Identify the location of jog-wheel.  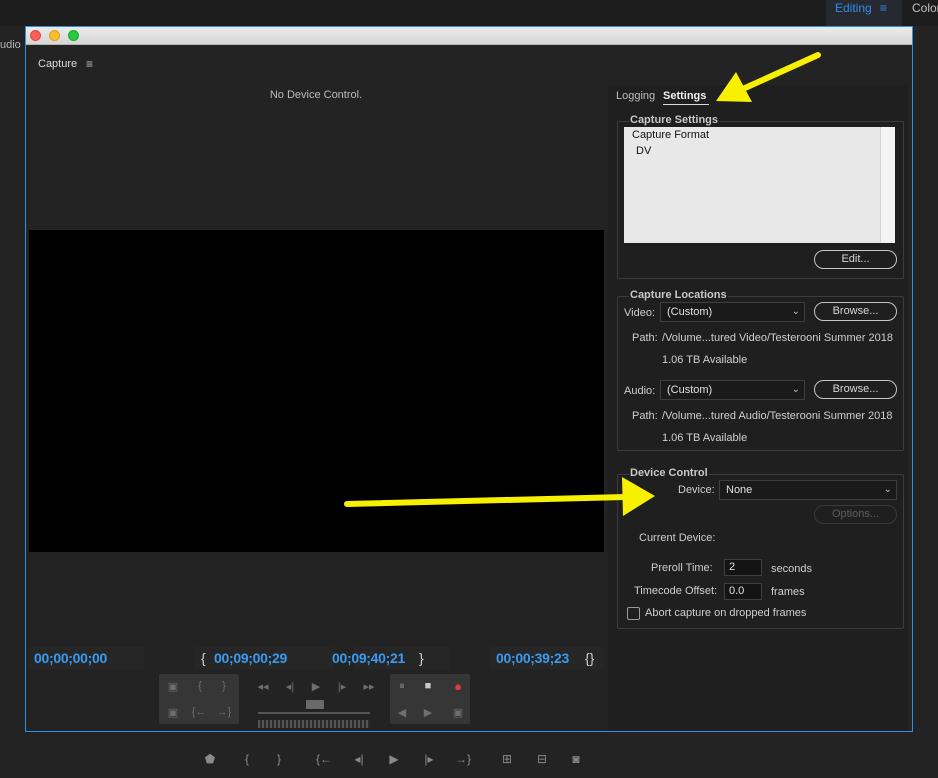
(314, 724).